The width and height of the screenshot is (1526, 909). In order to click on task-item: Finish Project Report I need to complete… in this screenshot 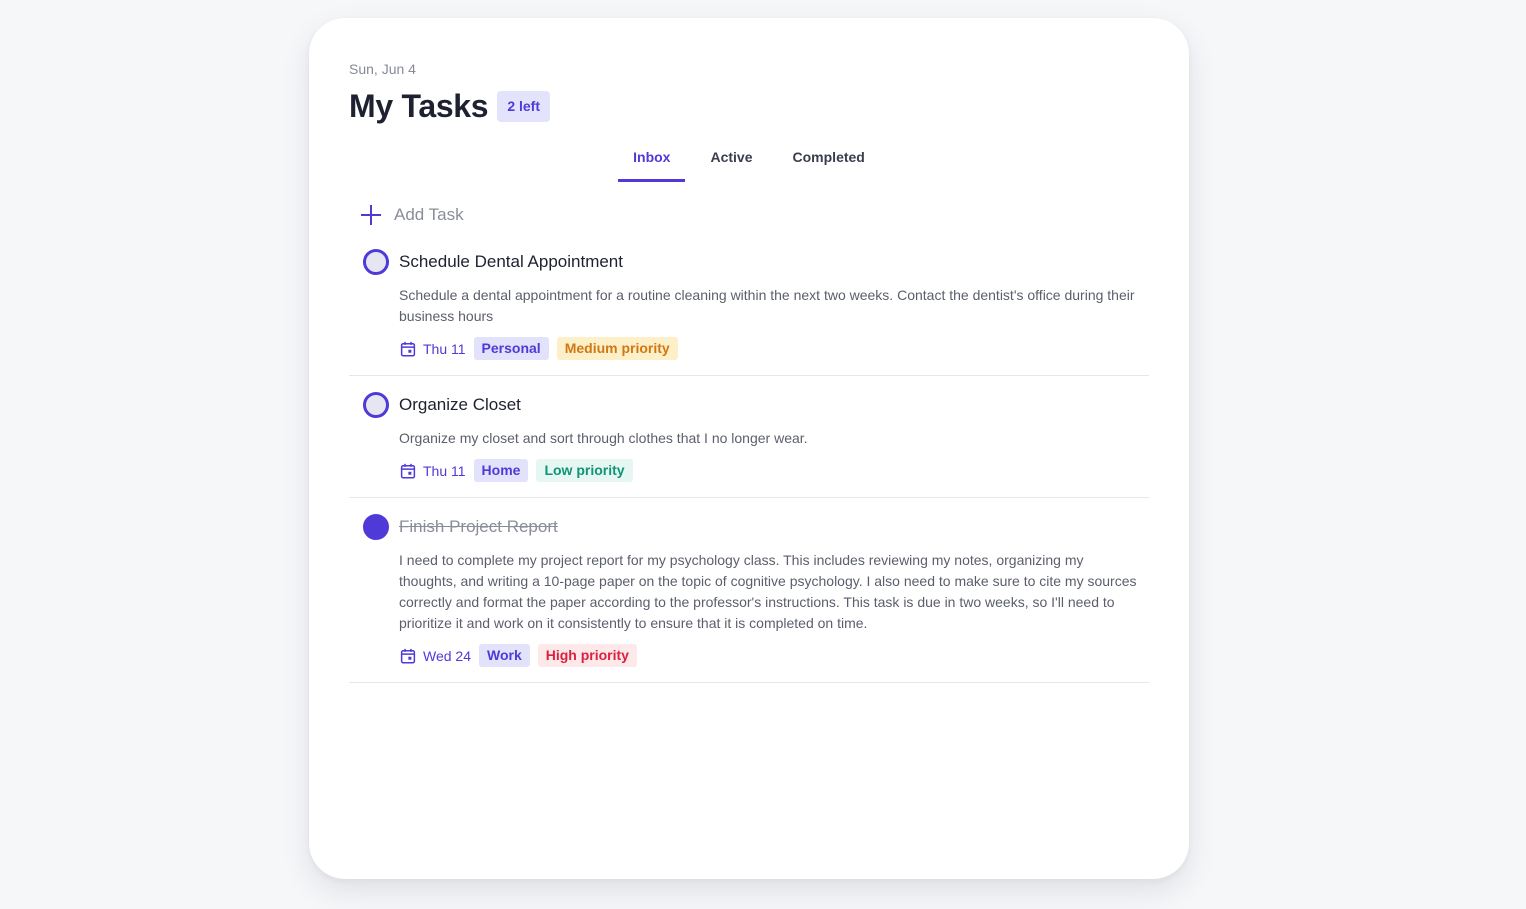, I will do `click(749, 597)`.